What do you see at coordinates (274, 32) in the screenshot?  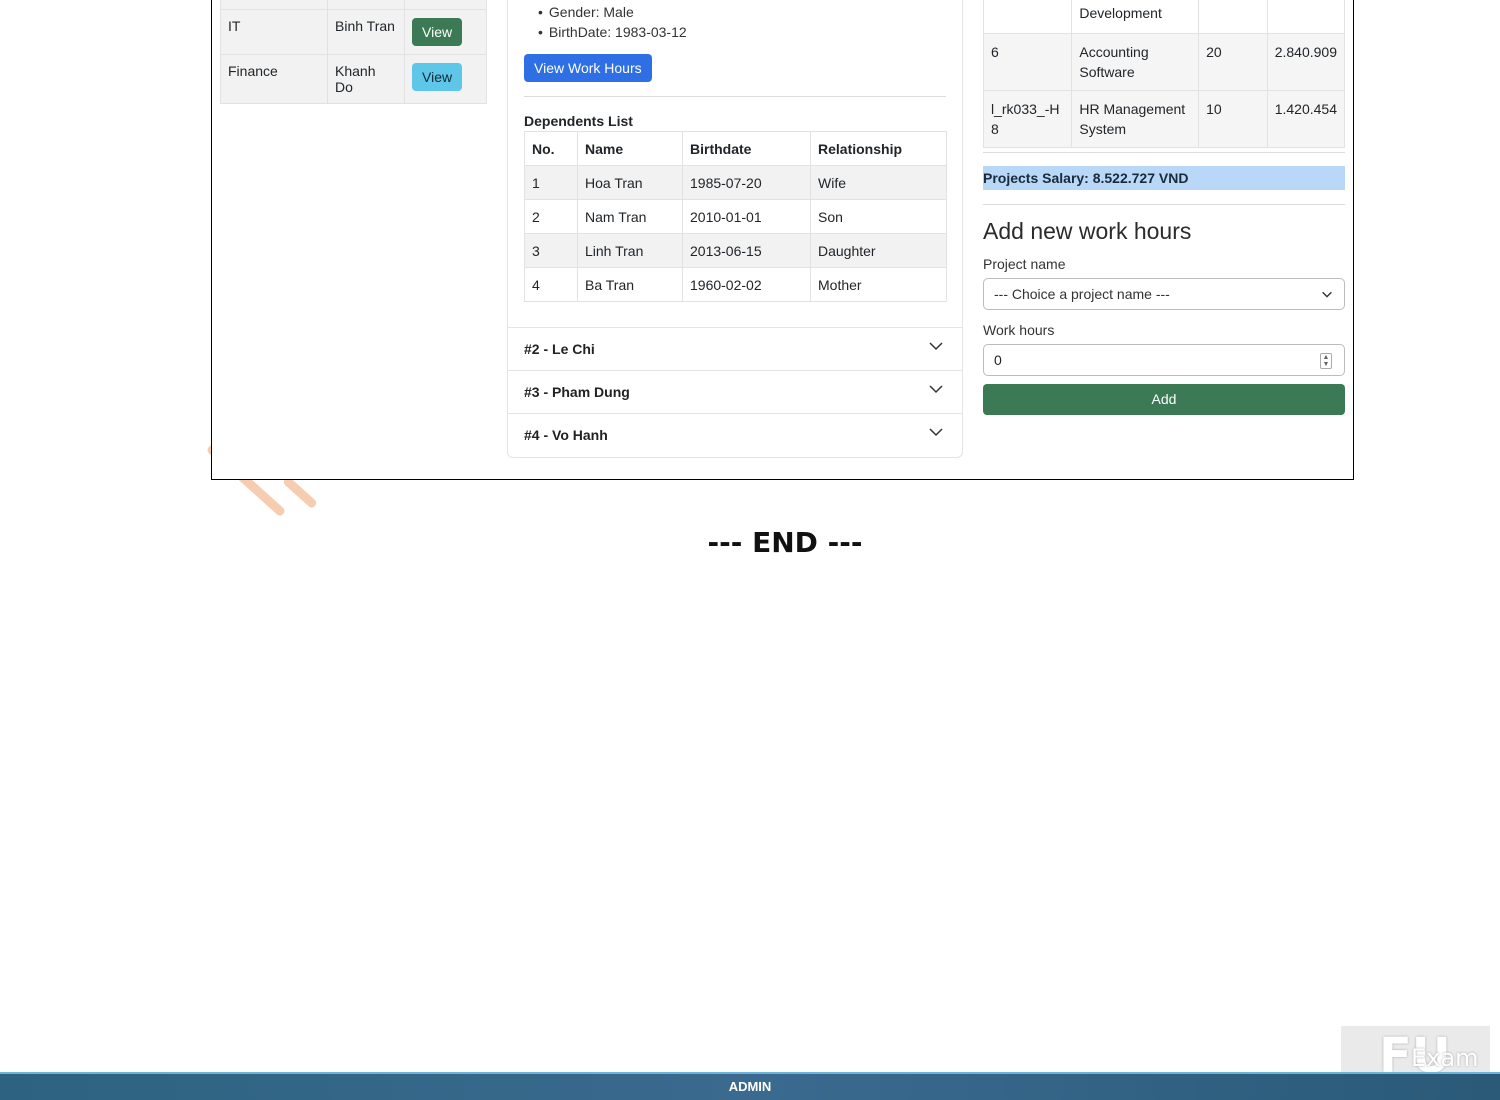 I see `dept-name: IT` at bounding box center [274, 32].